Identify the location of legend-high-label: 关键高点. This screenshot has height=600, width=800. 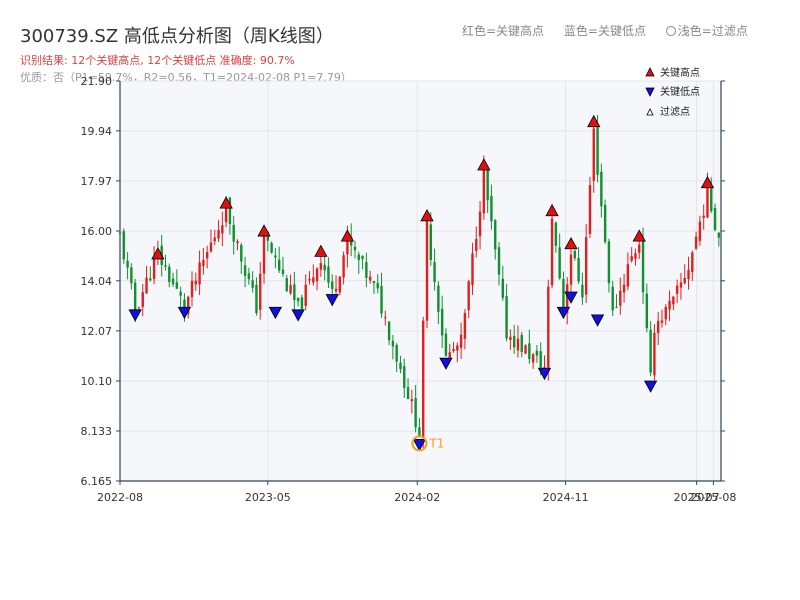
(680, 72).